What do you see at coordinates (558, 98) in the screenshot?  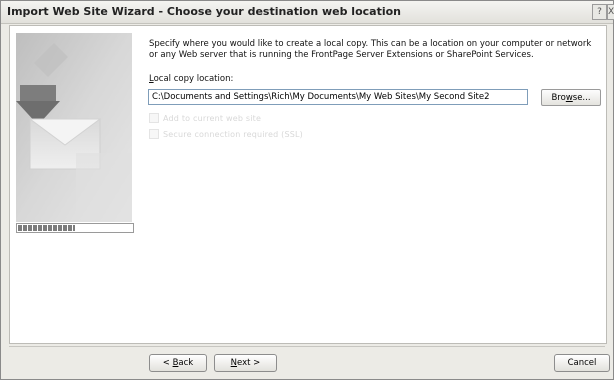 I see `browse-prefix: Bro` at bounding box center [558, 98].